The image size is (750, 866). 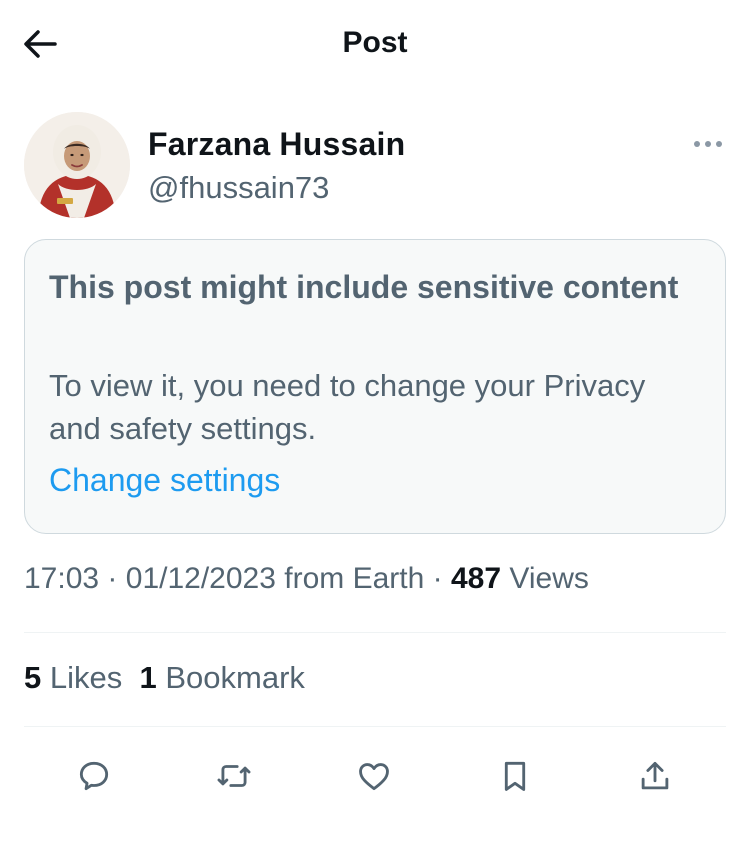 What do you see at coordinates (201, 578) in the screenshot?
I see `post-date: 01/12/2023` at bounding box center [201, 578].